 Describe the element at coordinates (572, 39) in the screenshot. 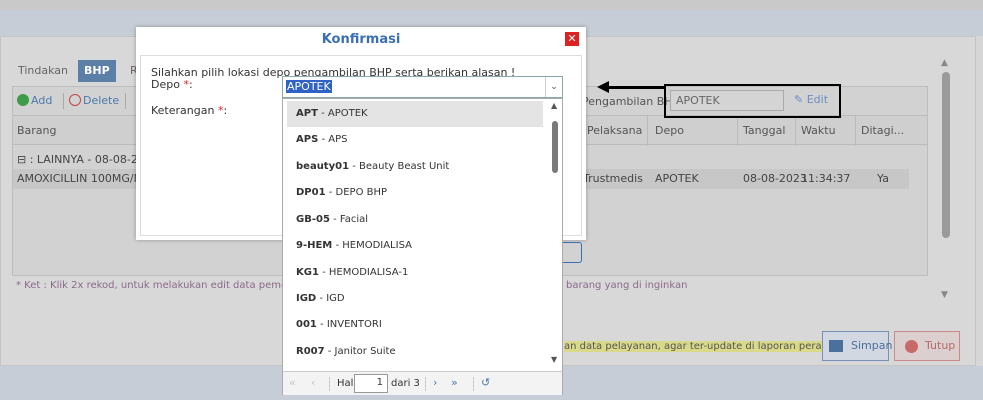

I see `close-icon: ✕` at that location.